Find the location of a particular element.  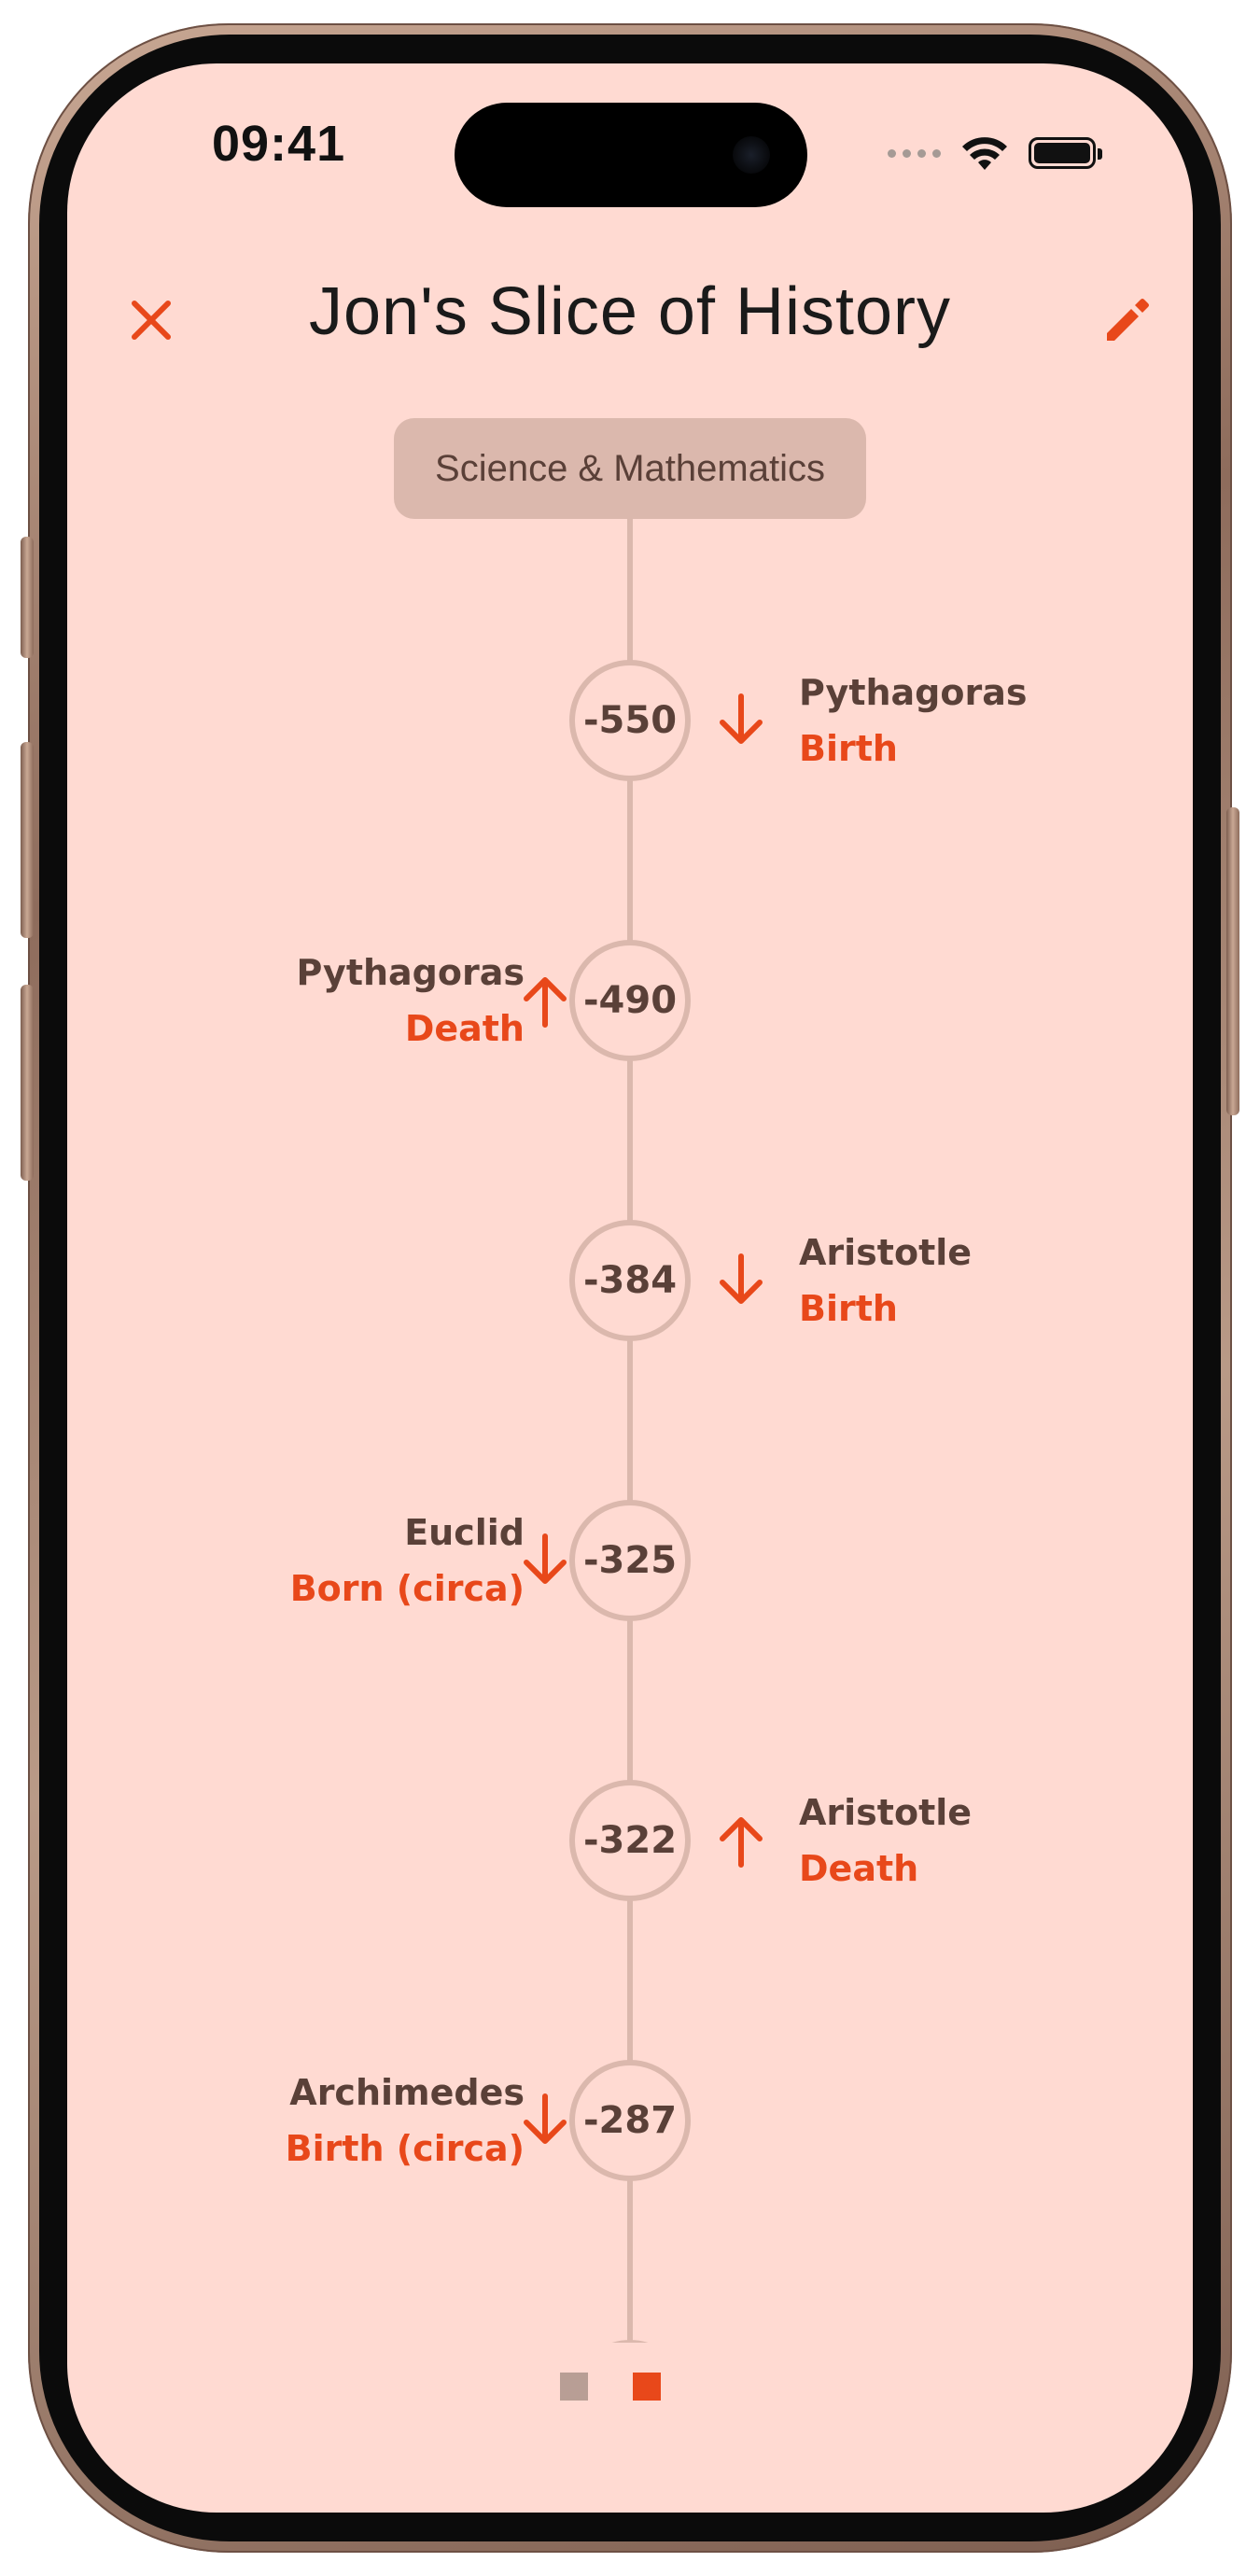

dynamic-island is located at coordinates (631, 155).